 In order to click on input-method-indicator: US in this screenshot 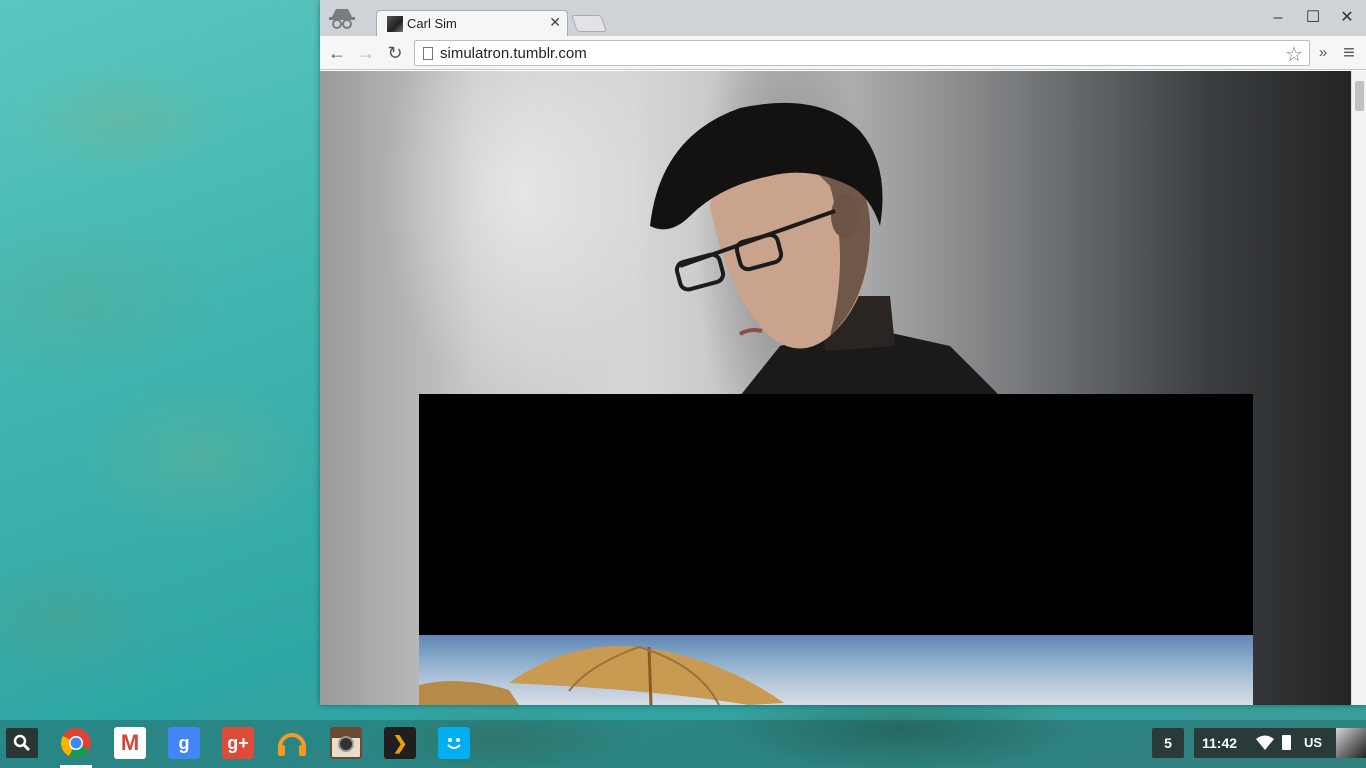, I will do `click(1313, 742)`.